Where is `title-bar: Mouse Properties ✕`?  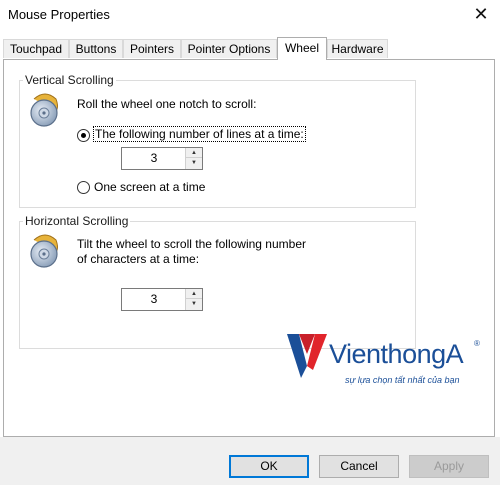
title-bar: Mouse Properties ✕ is located at coordinates (250, 15).